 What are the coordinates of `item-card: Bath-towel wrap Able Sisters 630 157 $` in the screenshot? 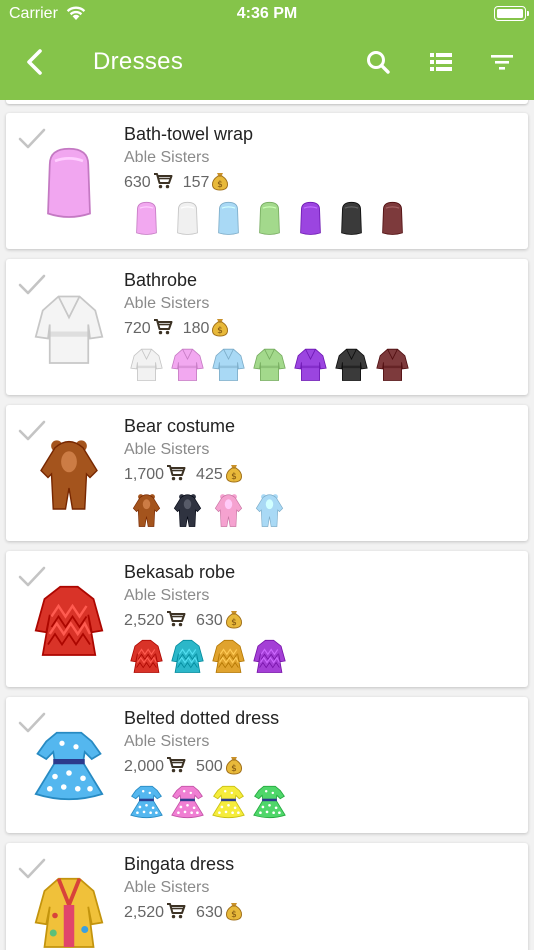 It's located at (267, 181).